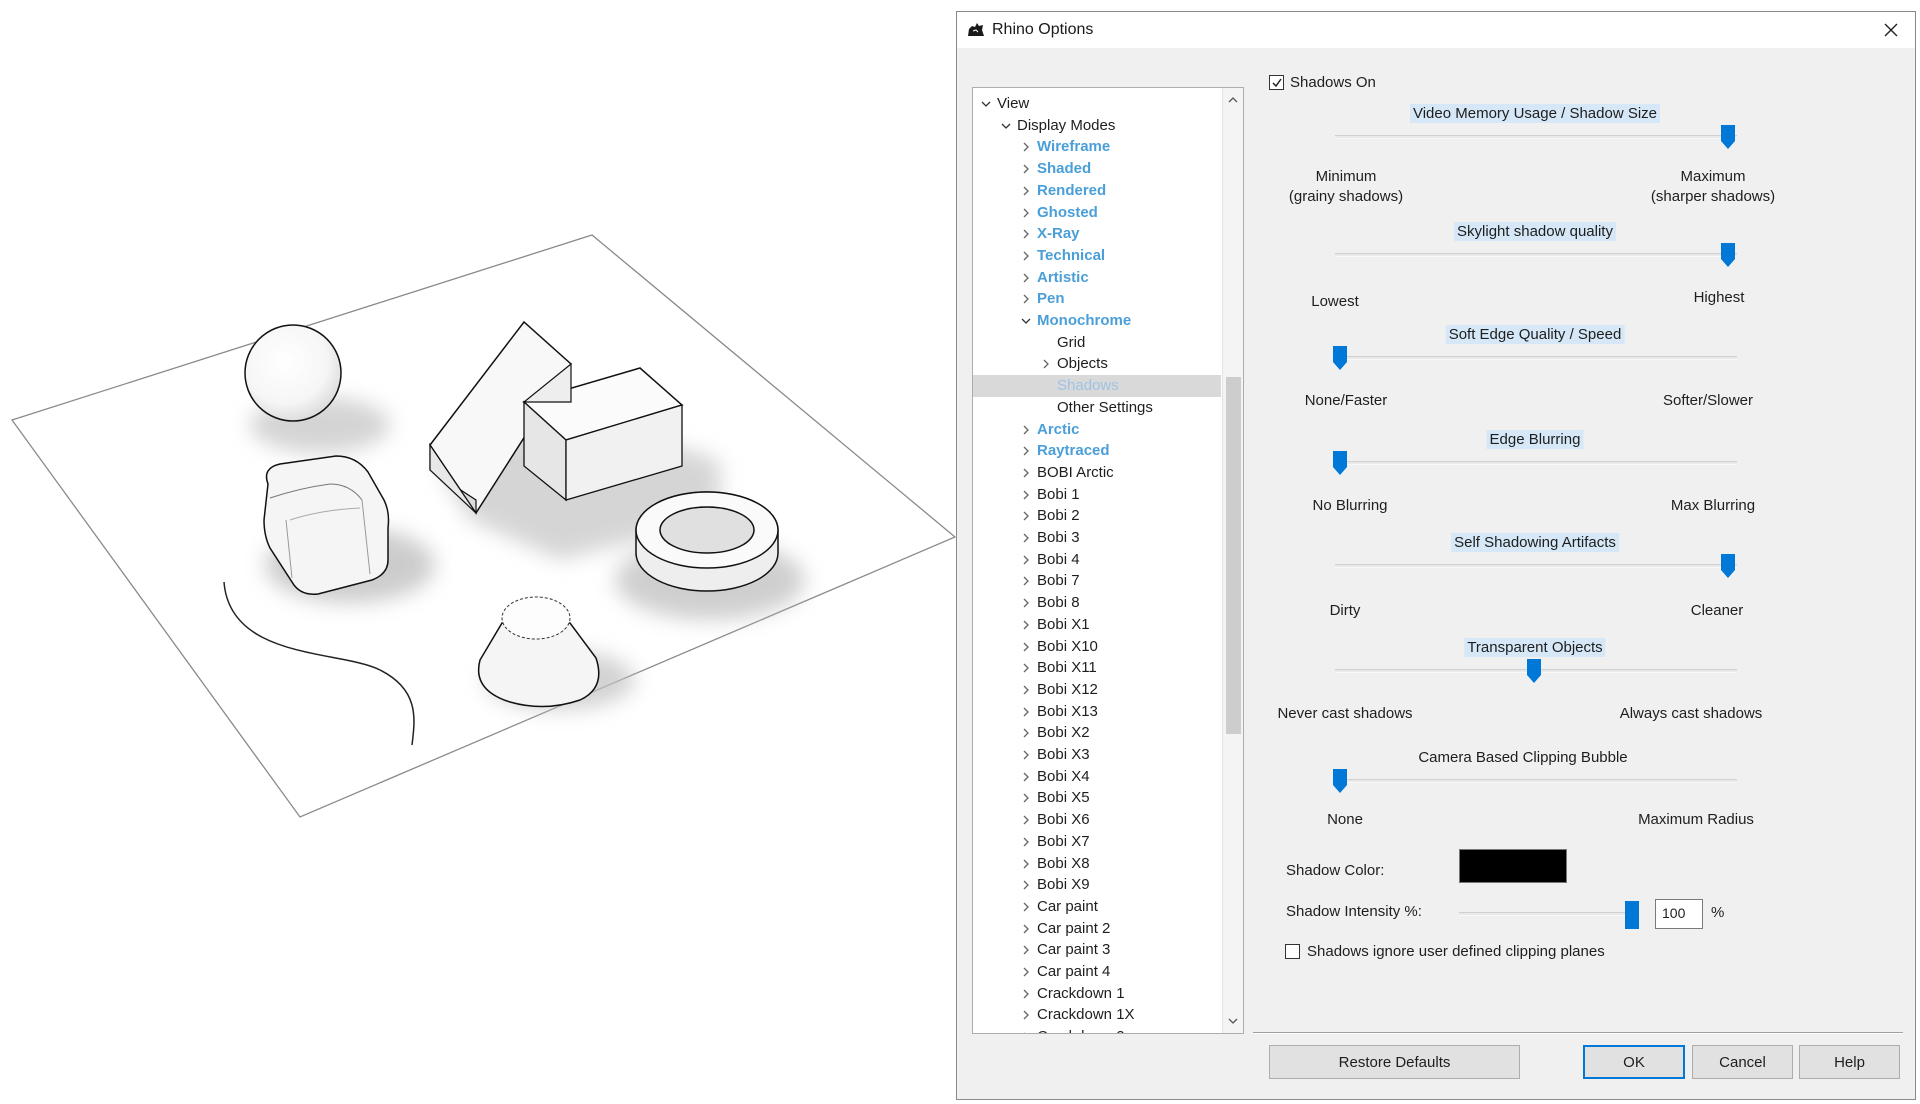  Describe the element at coordinates (1728, 137) in the screenshot. I see `video-memory-slider-thumb` at that location.